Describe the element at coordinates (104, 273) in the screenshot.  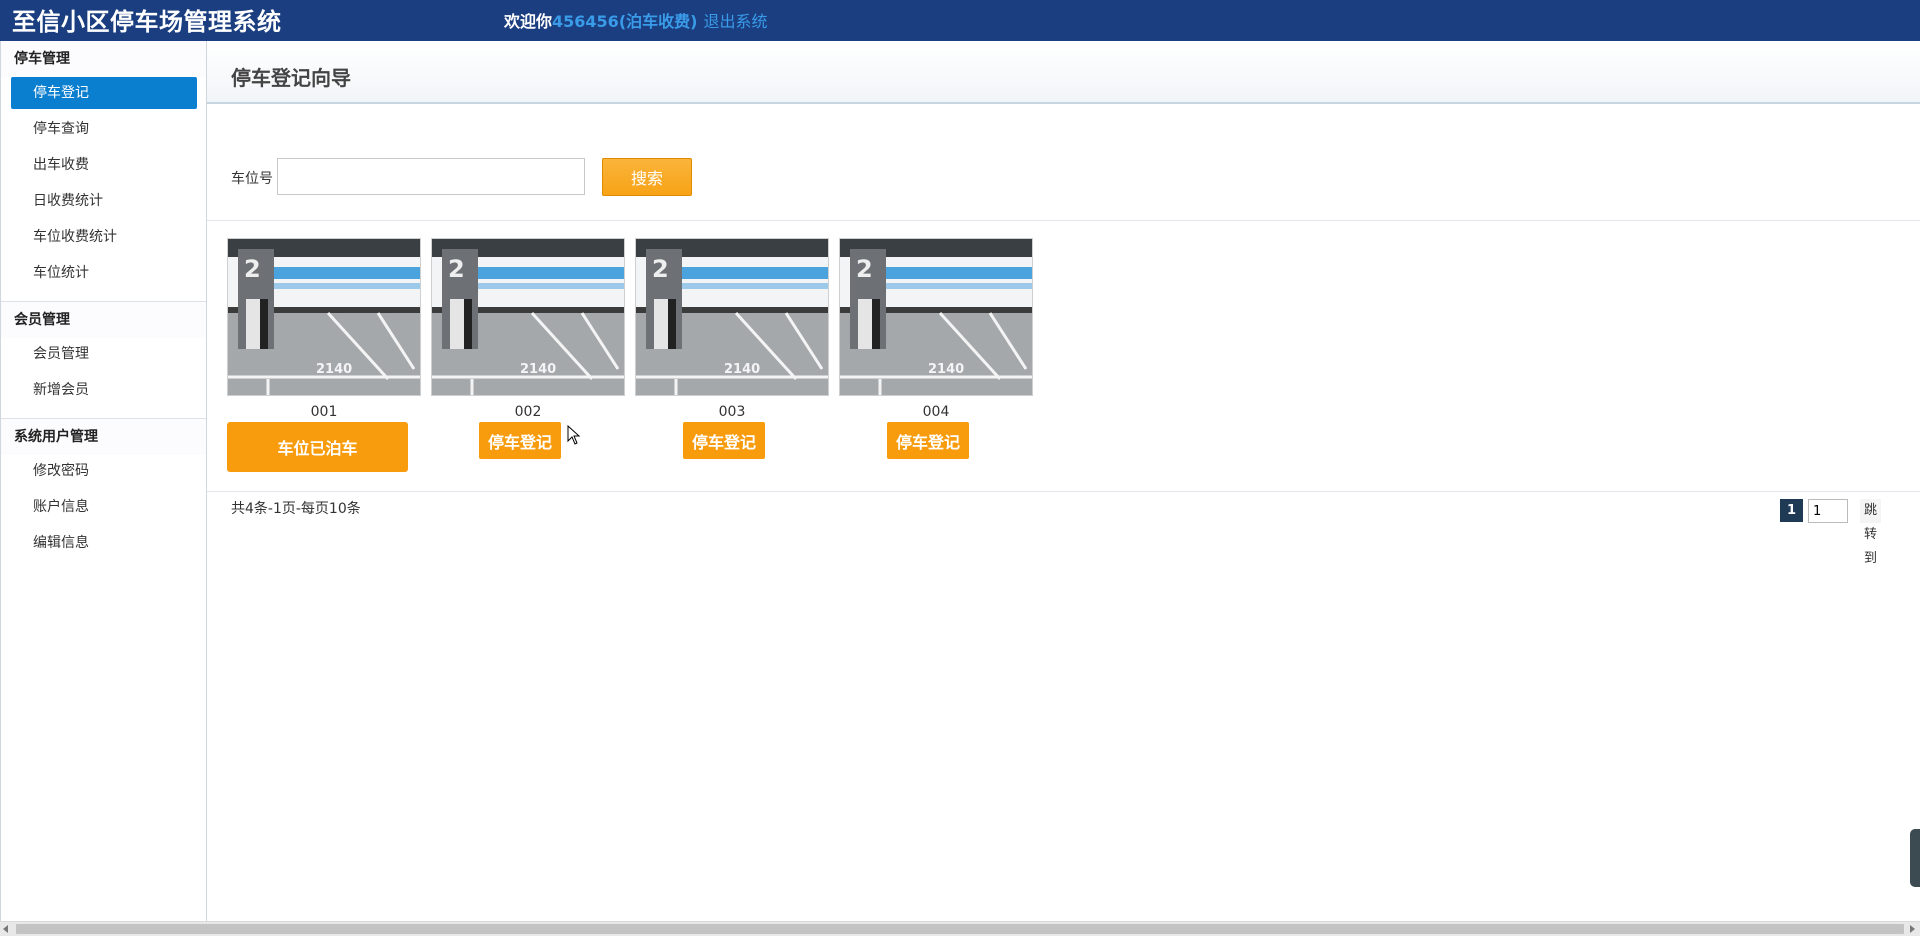
I see `sidebar-item-spot-stats: 车位统计` at that location.